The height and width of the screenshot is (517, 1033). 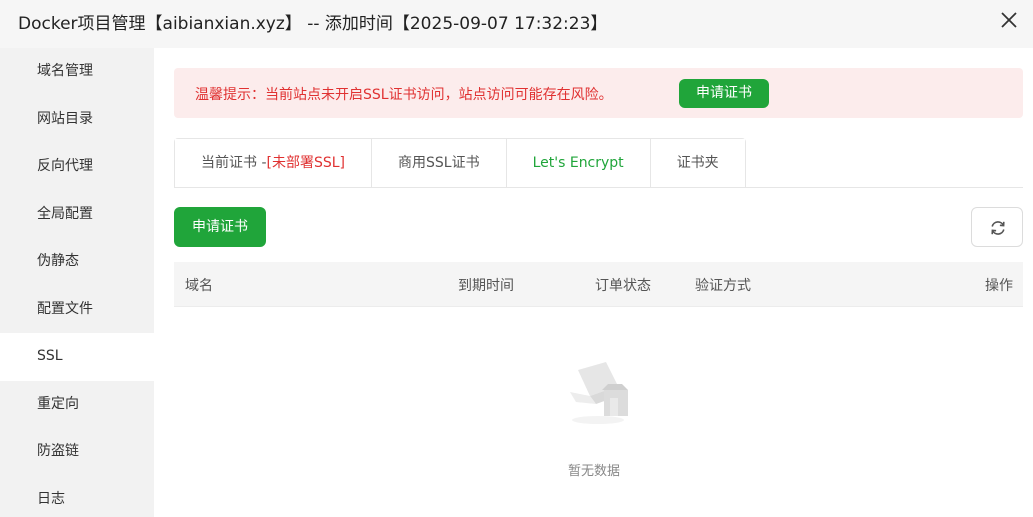 I want to click on alert-apply-cert-button: 申请证书, so click(x=724, y=93).